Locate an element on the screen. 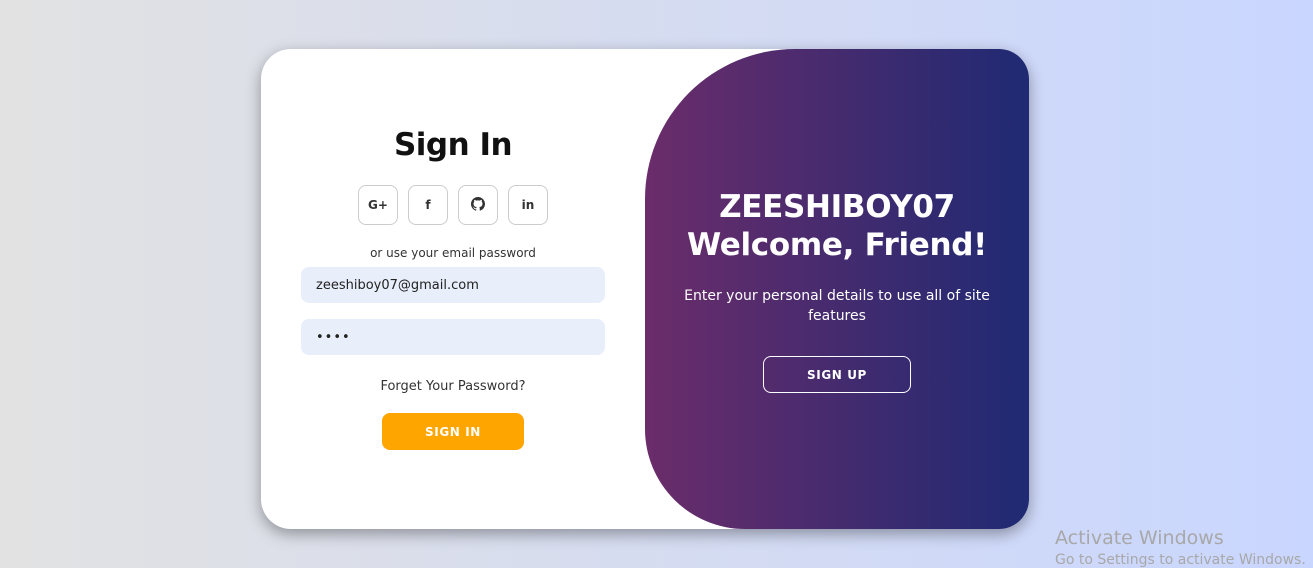 The image size is (1313, 568). facebook-icon: f is located at coordinates (428, 205).